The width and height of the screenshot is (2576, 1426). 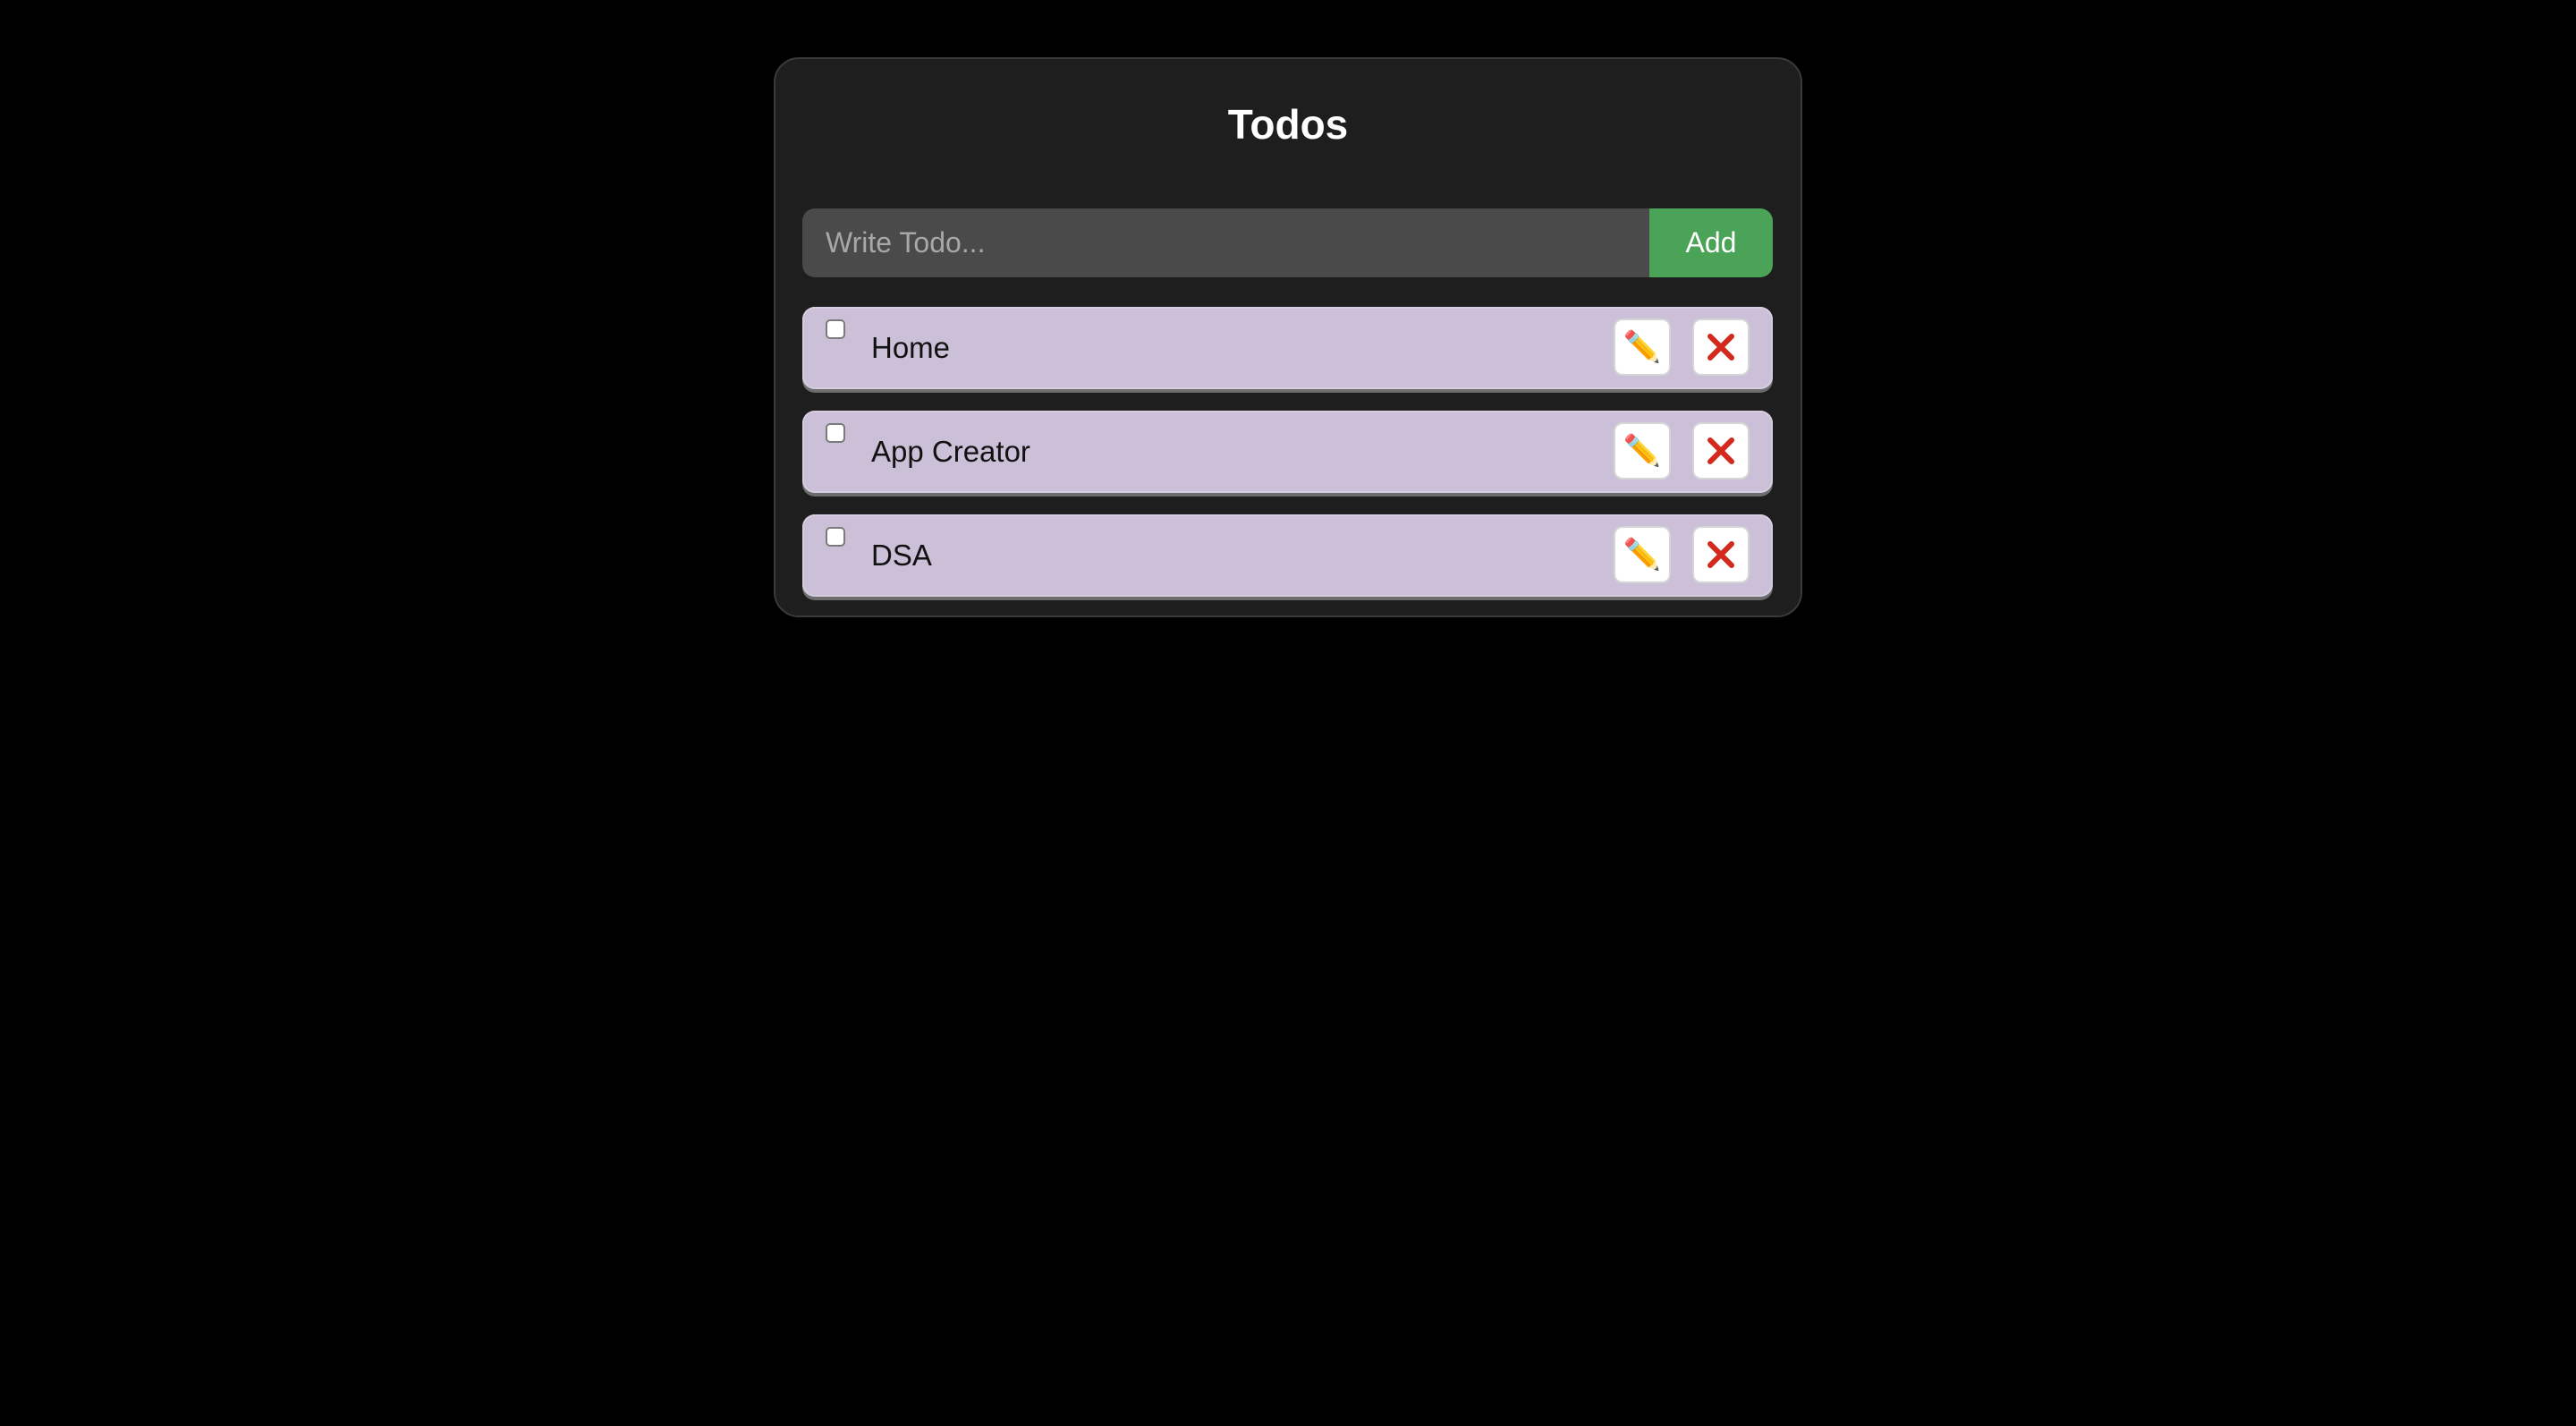 I want to click on todo-item: DSA ✏️, so click(x=1287, y=555).